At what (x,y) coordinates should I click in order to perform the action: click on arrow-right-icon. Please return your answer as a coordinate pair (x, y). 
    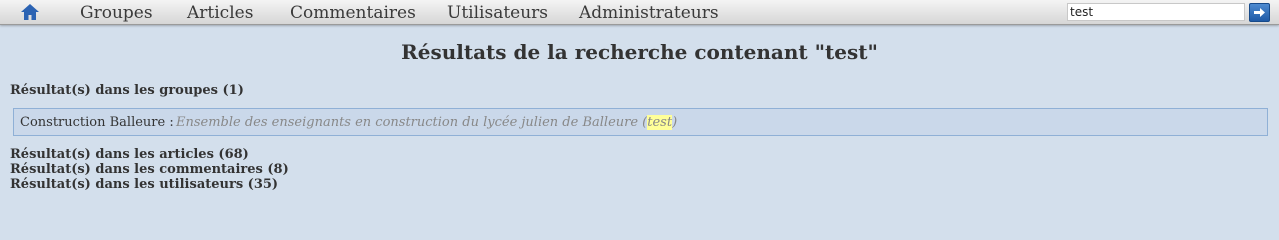
    Looking at the image, I should click on (1259, 12).